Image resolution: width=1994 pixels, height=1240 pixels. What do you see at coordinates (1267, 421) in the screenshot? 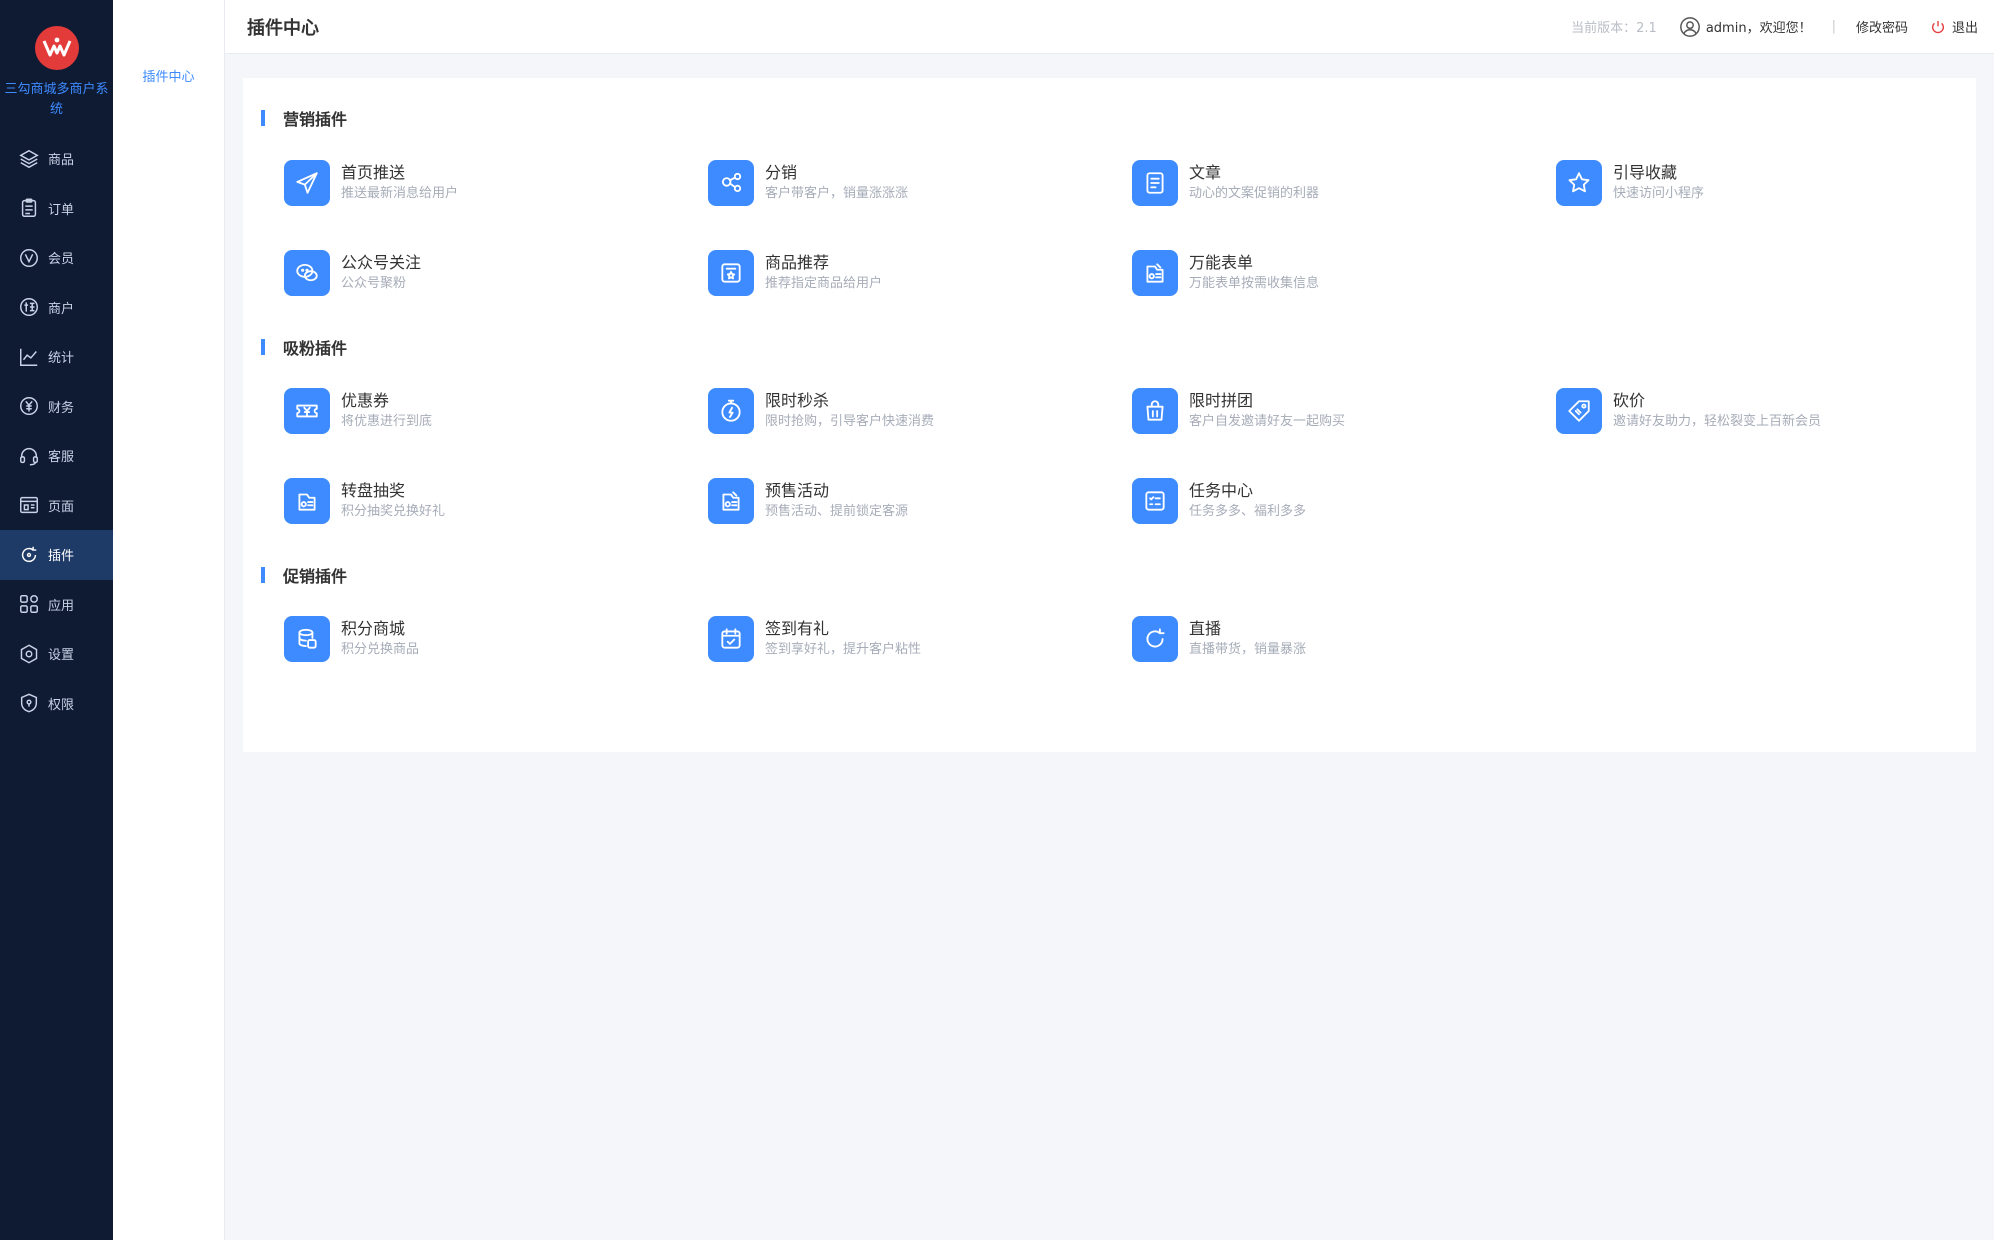
I see `plugin-desc: 客户自发邀请好友一起购买` at bounding box center [1267, 421].